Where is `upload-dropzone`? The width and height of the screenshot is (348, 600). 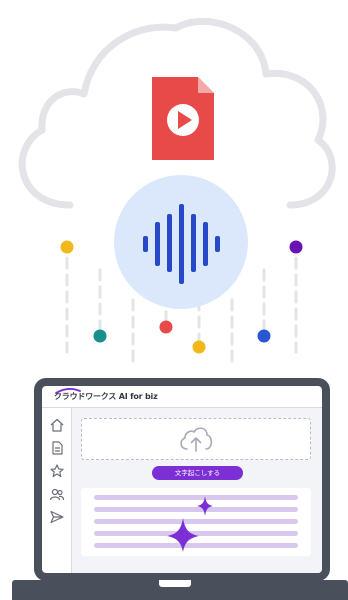 upload-dropzone is located at coordinates (196, 439).